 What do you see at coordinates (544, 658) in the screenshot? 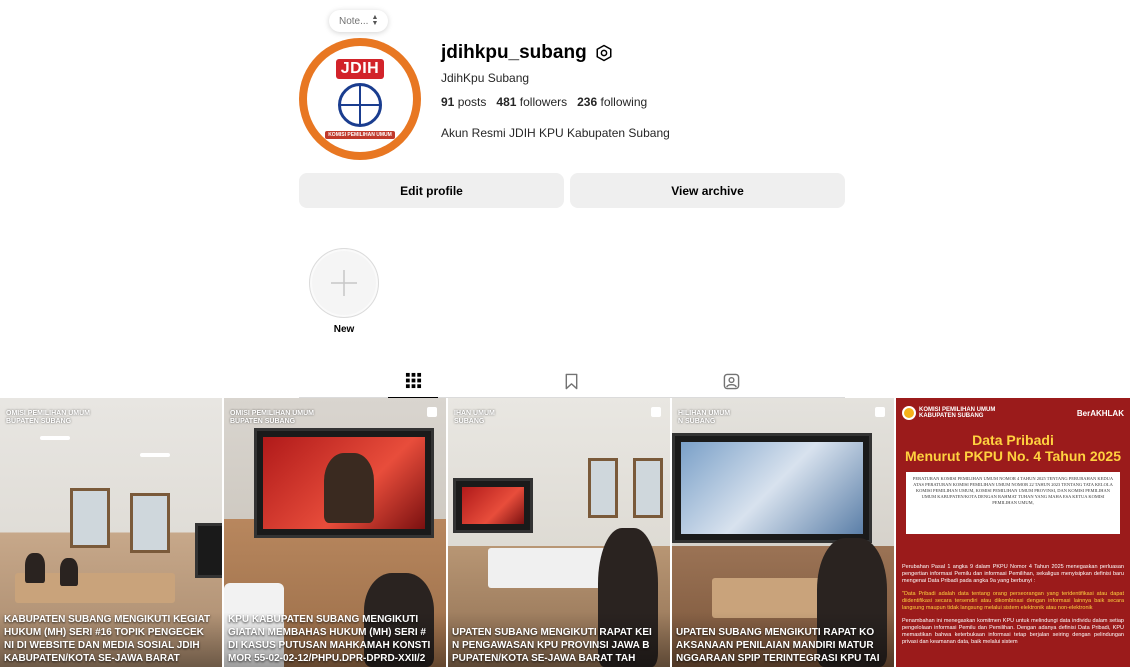
I see `caption-line: PUPATEN/KOTA SE-JAWA BARAT TAH` at bounding box center [544, 658].